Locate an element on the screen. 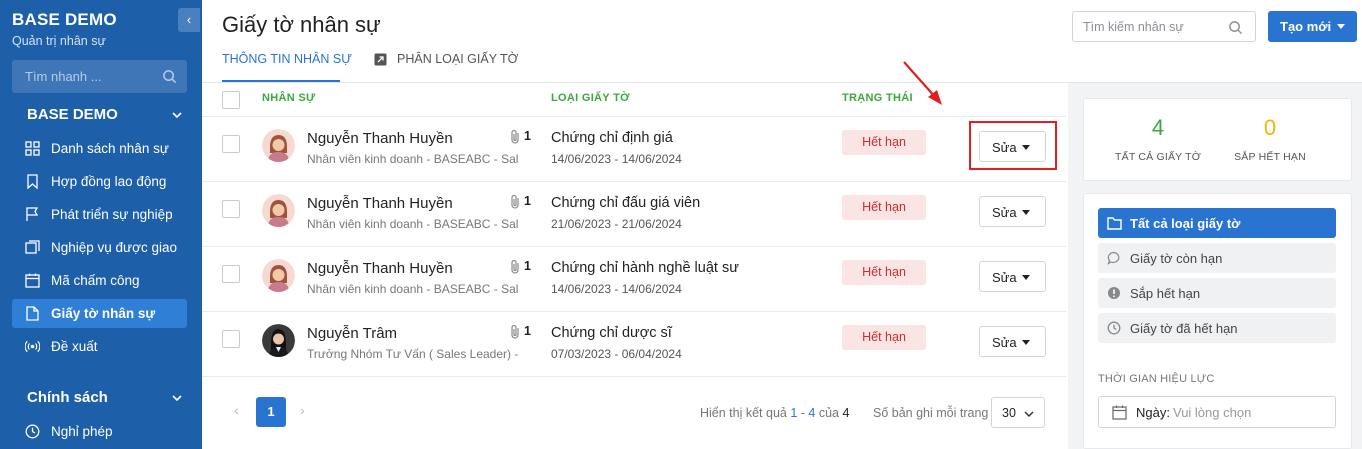  brand-title: BASE DEMO is located at coordinates (64, 19).